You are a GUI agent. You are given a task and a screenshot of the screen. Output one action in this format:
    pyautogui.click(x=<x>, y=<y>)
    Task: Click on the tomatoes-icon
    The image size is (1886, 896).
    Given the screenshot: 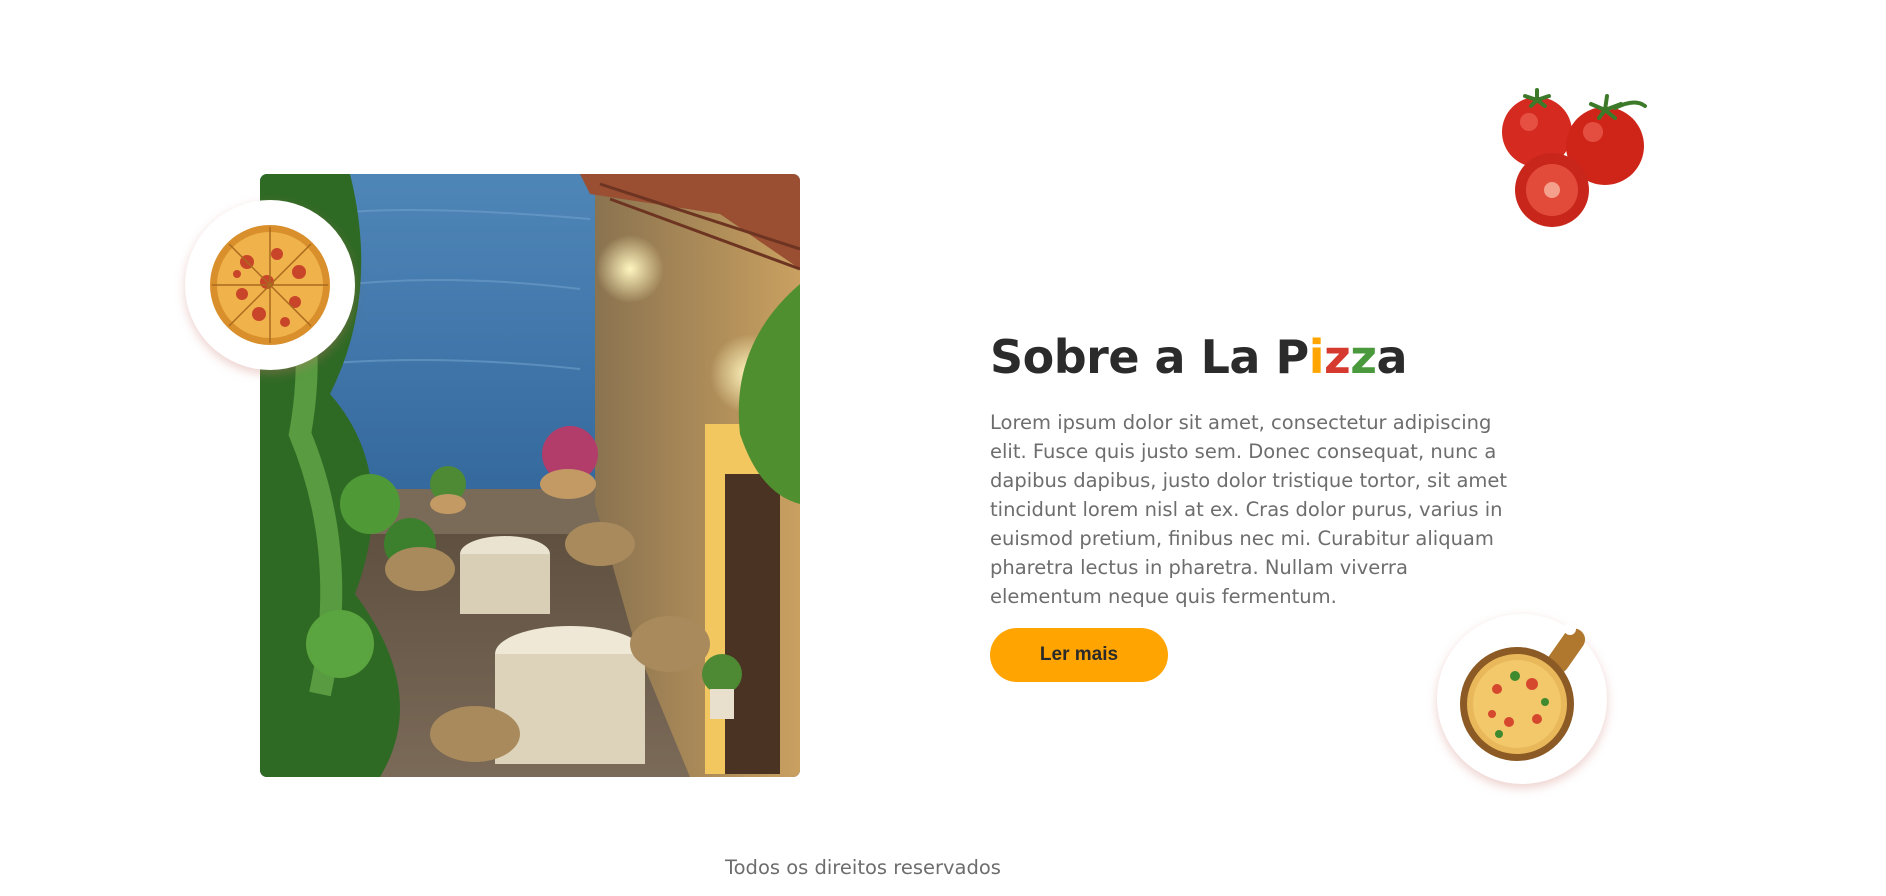 What is the action you would take?
    pyautogui.click(x=1575, y=160)
    